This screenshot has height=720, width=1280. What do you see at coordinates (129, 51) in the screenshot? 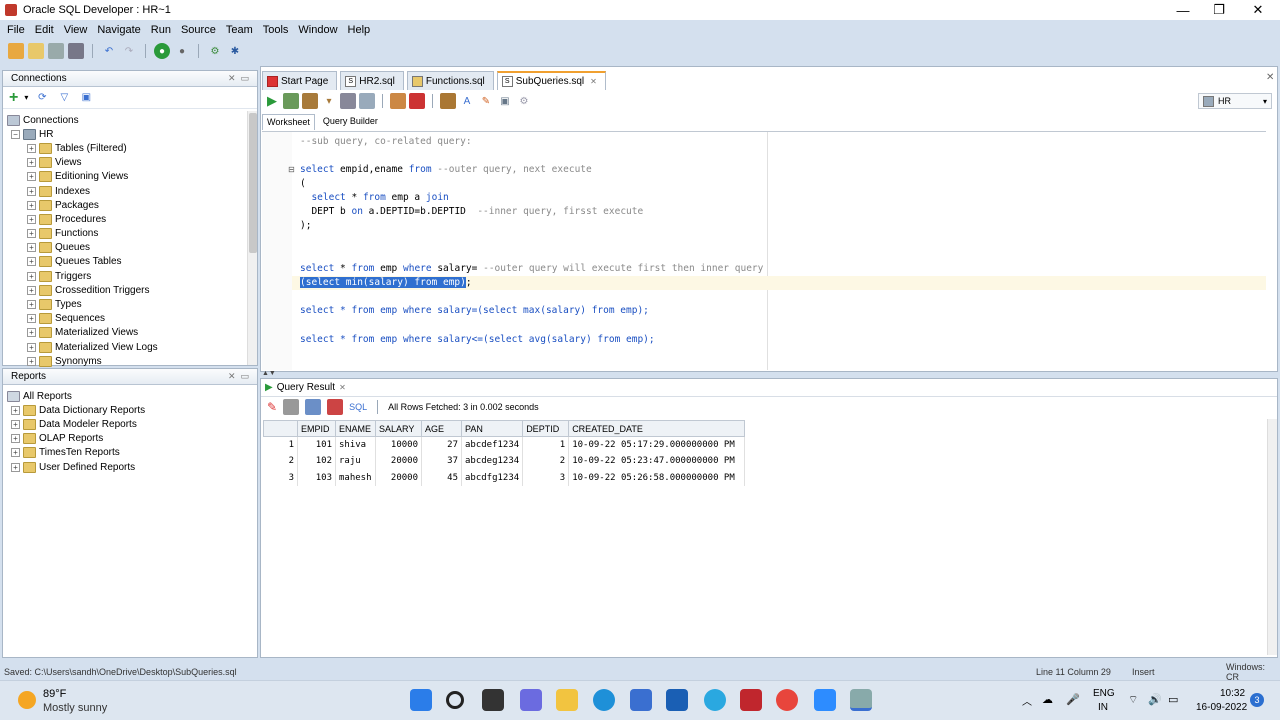
I see `redo-icon: ↷` at bounding box center [129, 51].